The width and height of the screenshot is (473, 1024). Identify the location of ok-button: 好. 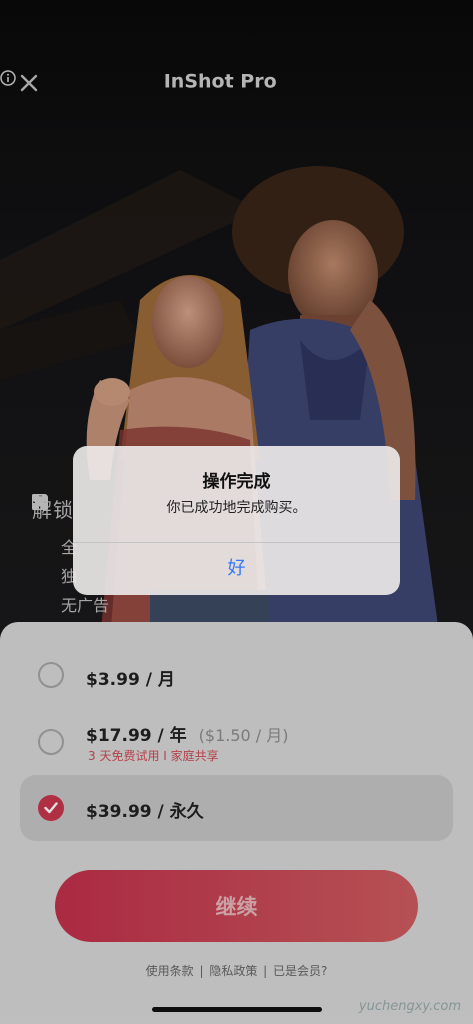
(236, 569).